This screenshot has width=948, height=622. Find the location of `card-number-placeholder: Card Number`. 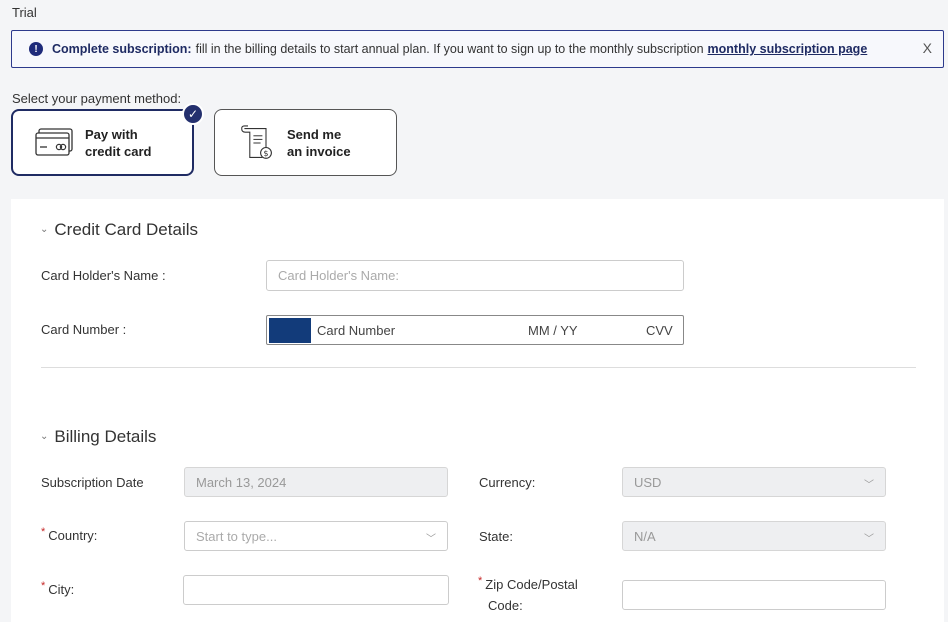

card-number-placeholder: Card Number is located at coordinates (356, 330).